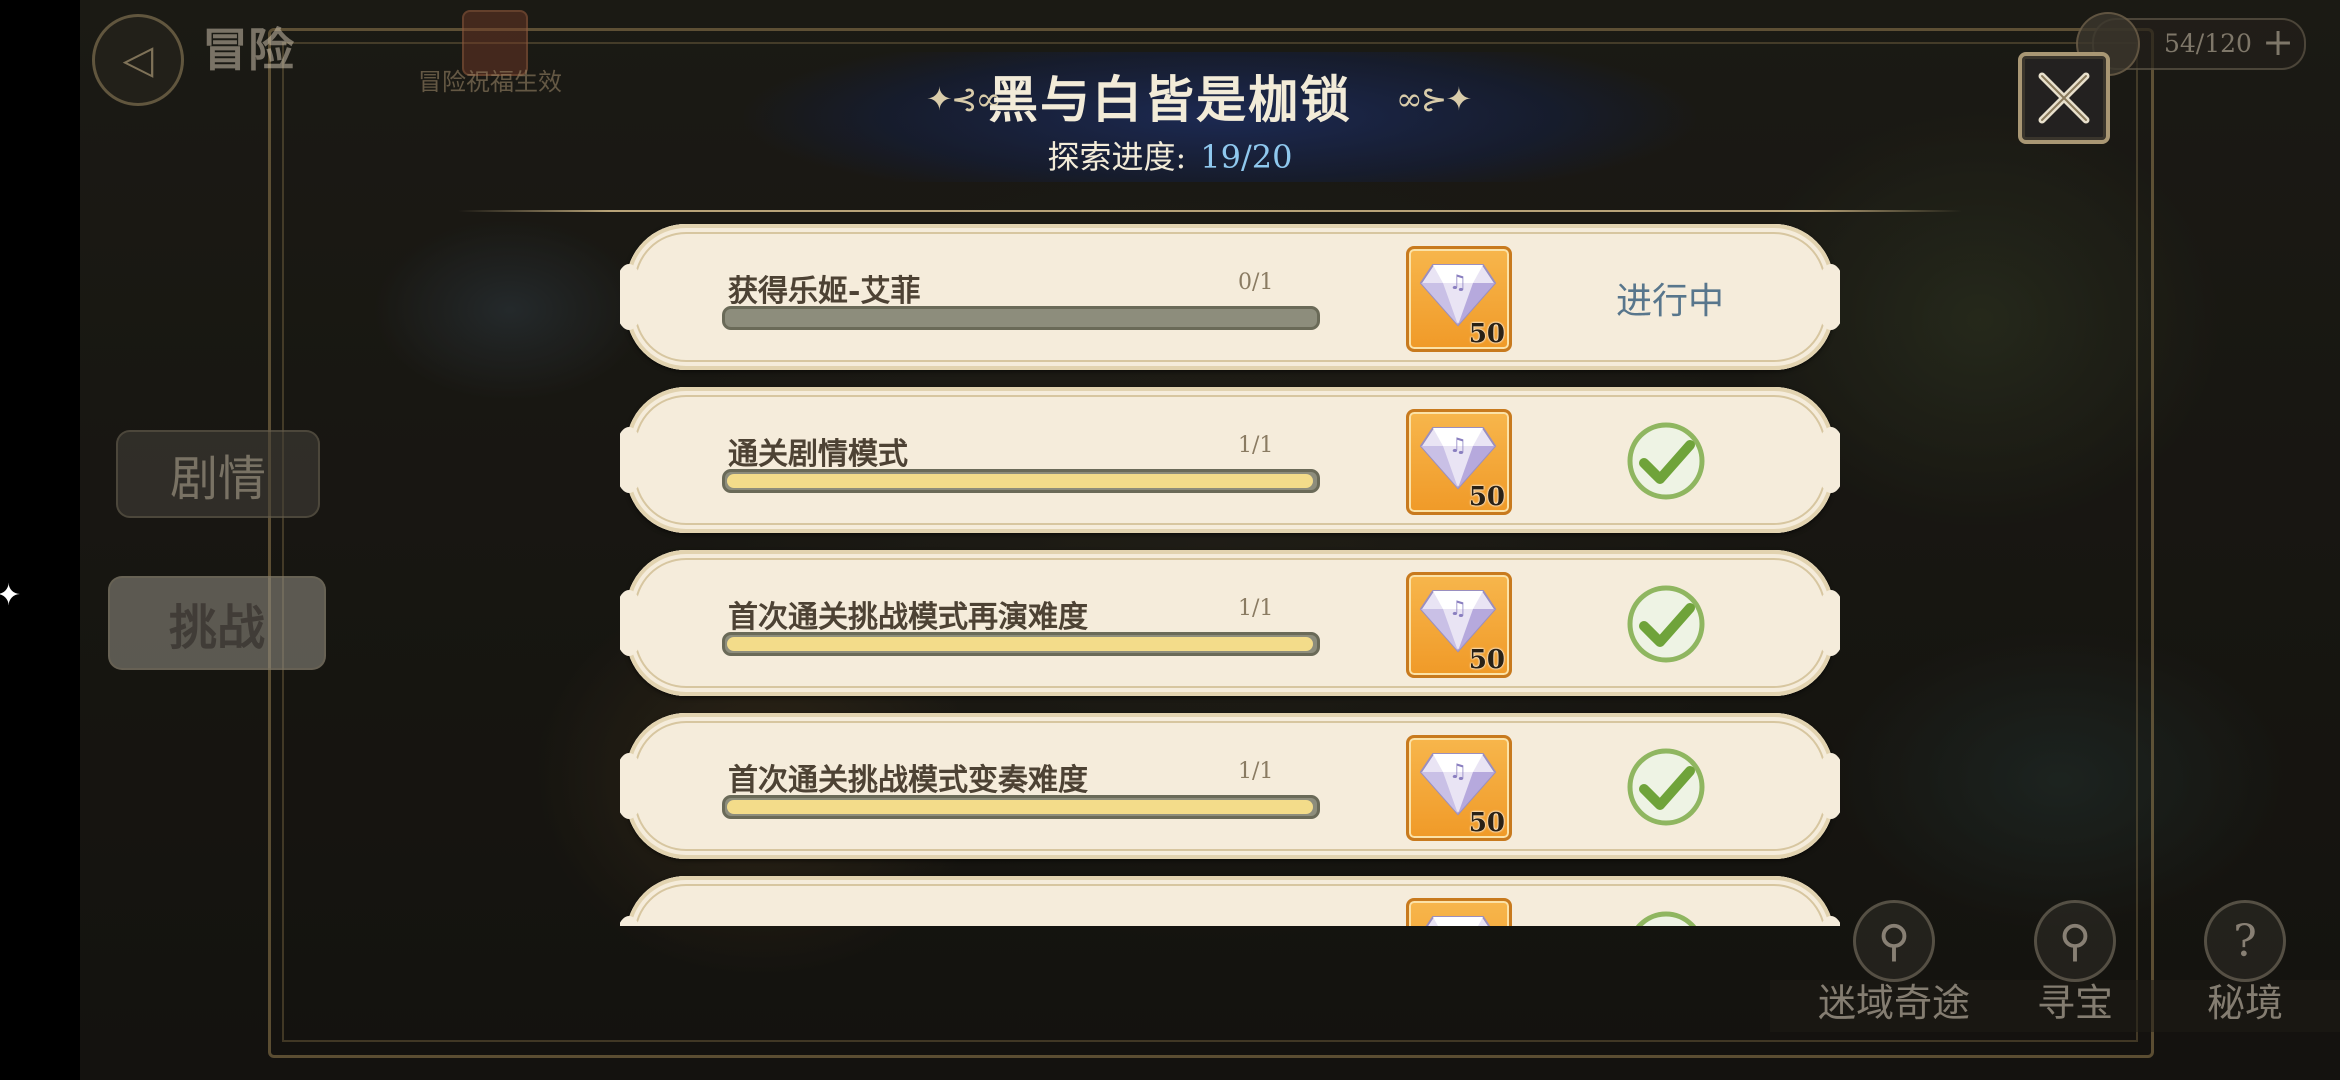 This screenshot has width=2340, height=1080. Describe the element at coordinates (1670, 301) in the screenshot. I see `task-status: 进行中` at that location.